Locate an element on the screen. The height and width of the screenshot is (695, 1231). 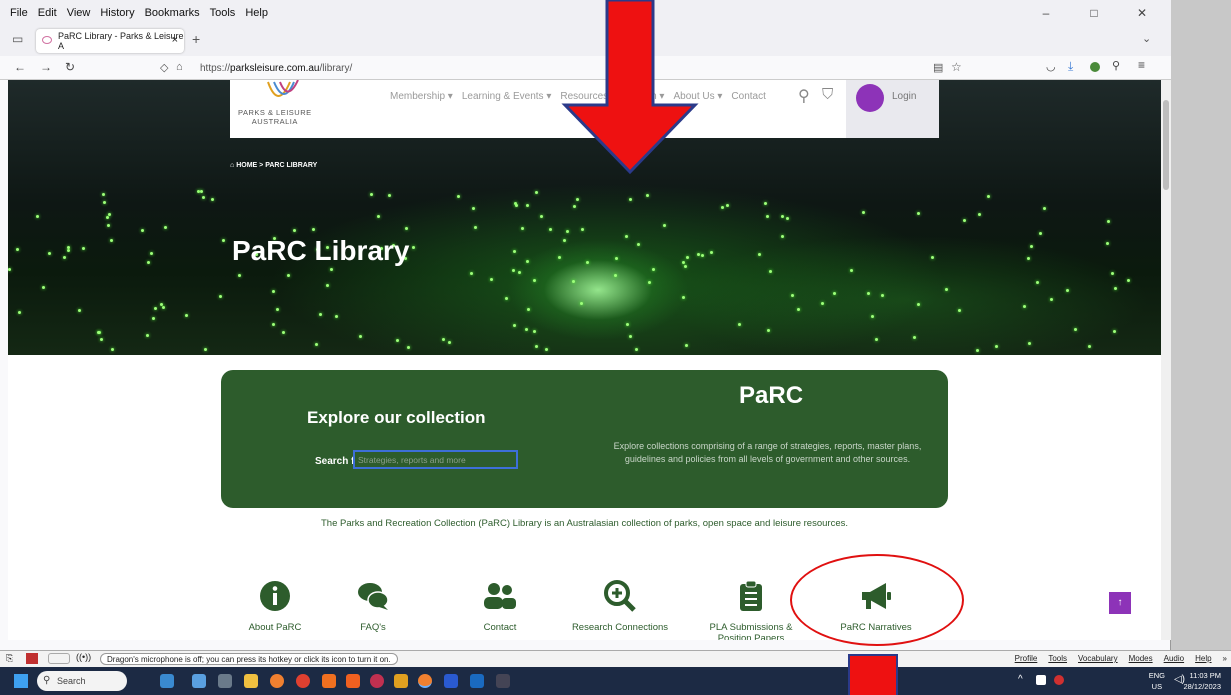
close-icon: ✕ is located at coordinates (1142, 13).